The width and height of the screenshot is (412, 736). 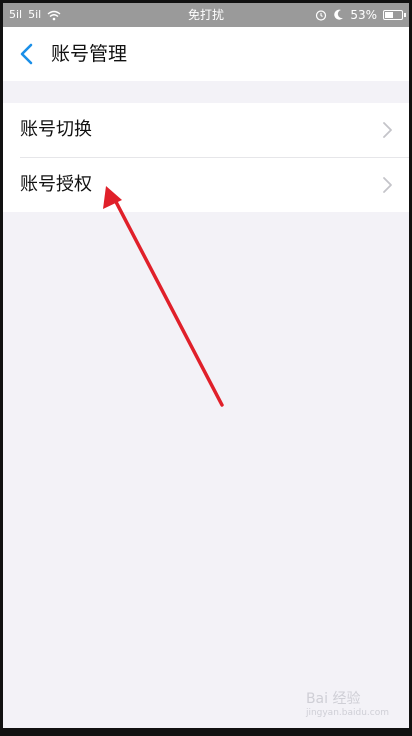 I want to click on battery-icon, so click(x=394, y=15).